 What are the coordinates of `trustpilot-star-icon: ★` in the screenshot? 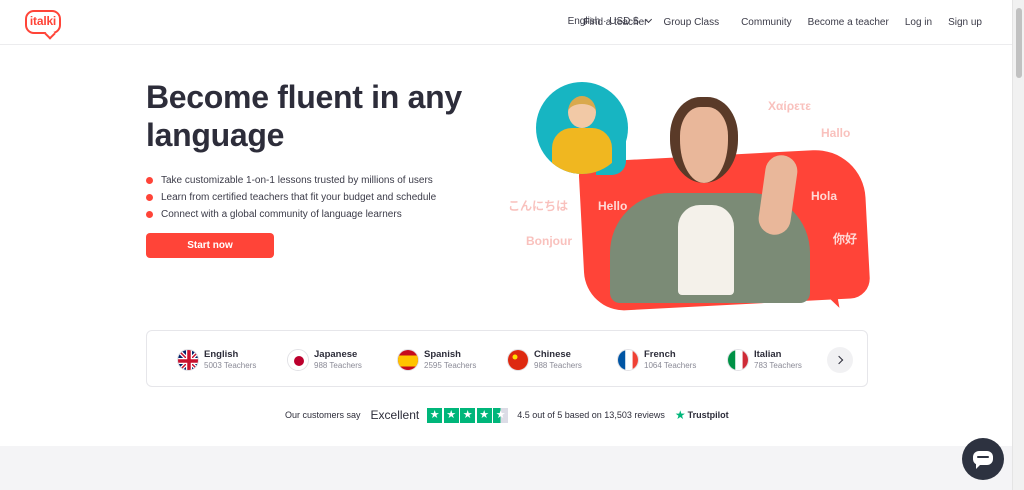 It's located at (680, 415).